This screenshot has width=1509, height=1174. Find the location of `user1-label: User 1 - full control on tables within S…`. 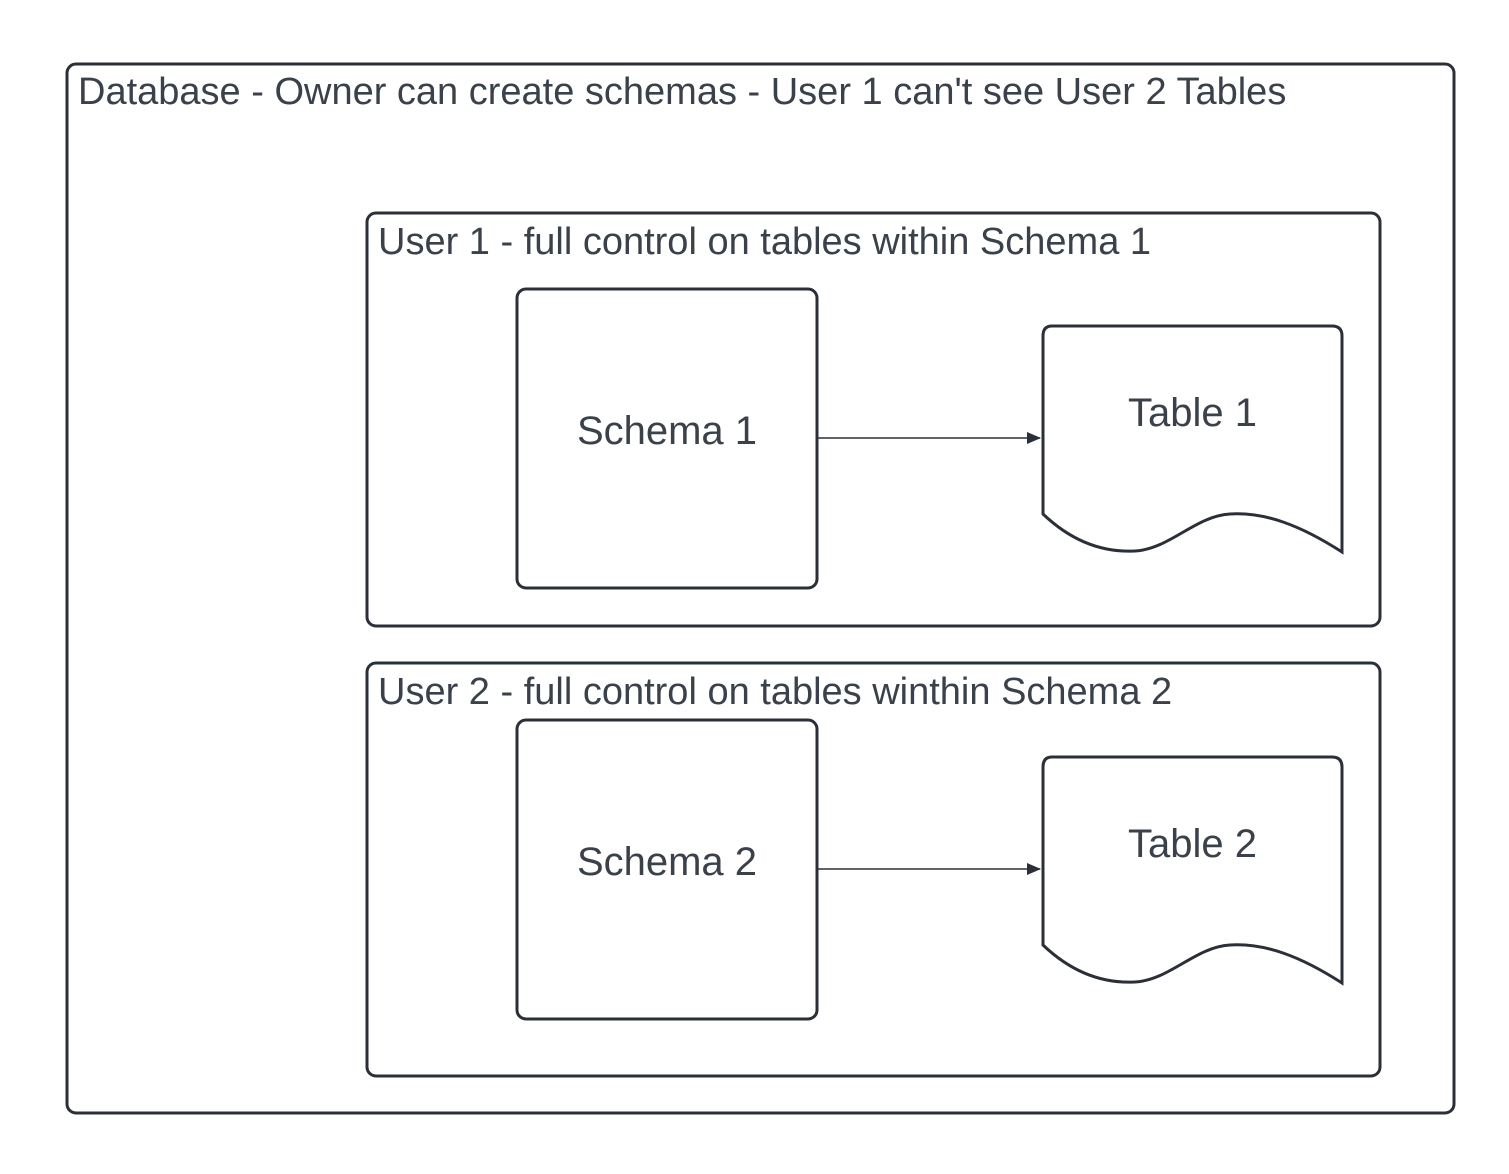

user1-label: User 1 - full control on tables within S… is located at coordinates (765, 242).